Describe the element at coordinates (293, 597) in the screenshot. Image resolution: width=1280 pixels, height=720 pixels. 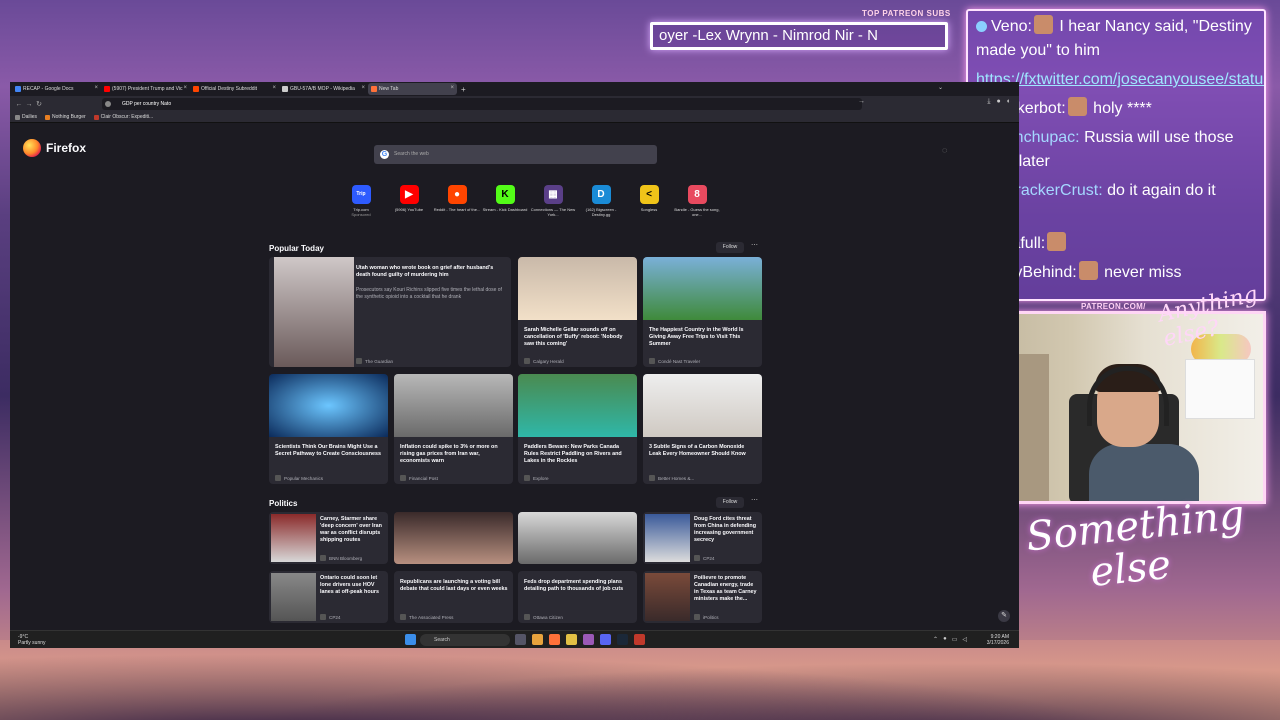
I see `story-image` at that location.